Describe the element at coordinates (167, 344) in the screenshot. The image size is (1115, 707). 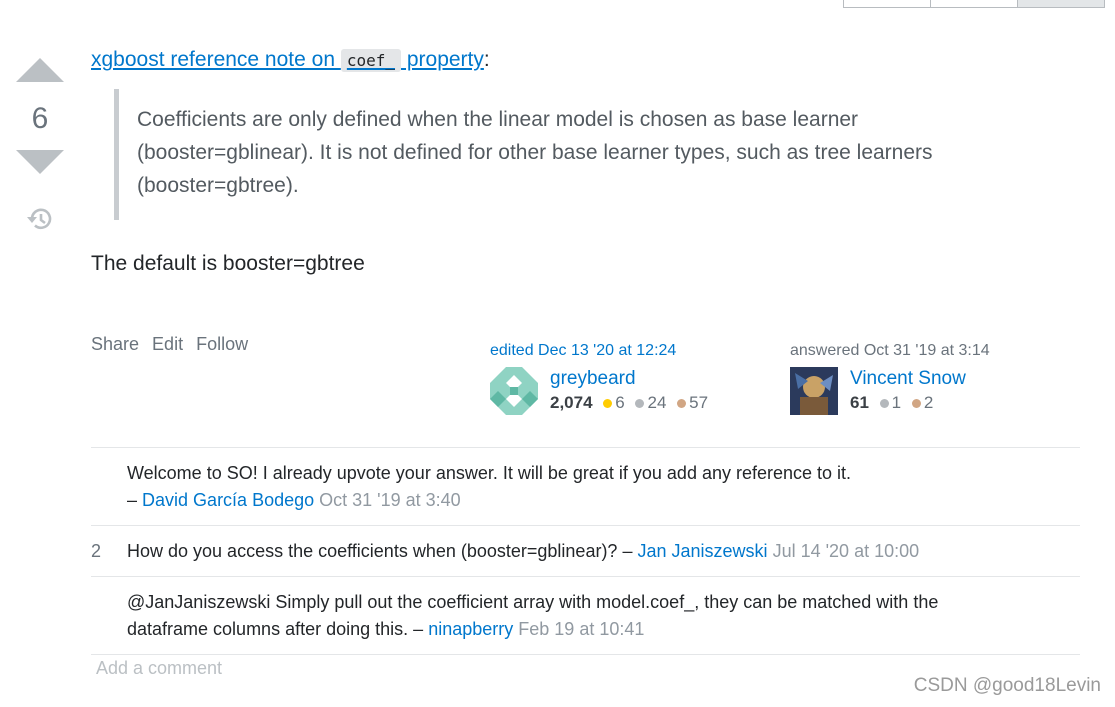
I see `edit-link: Edit` at that location.